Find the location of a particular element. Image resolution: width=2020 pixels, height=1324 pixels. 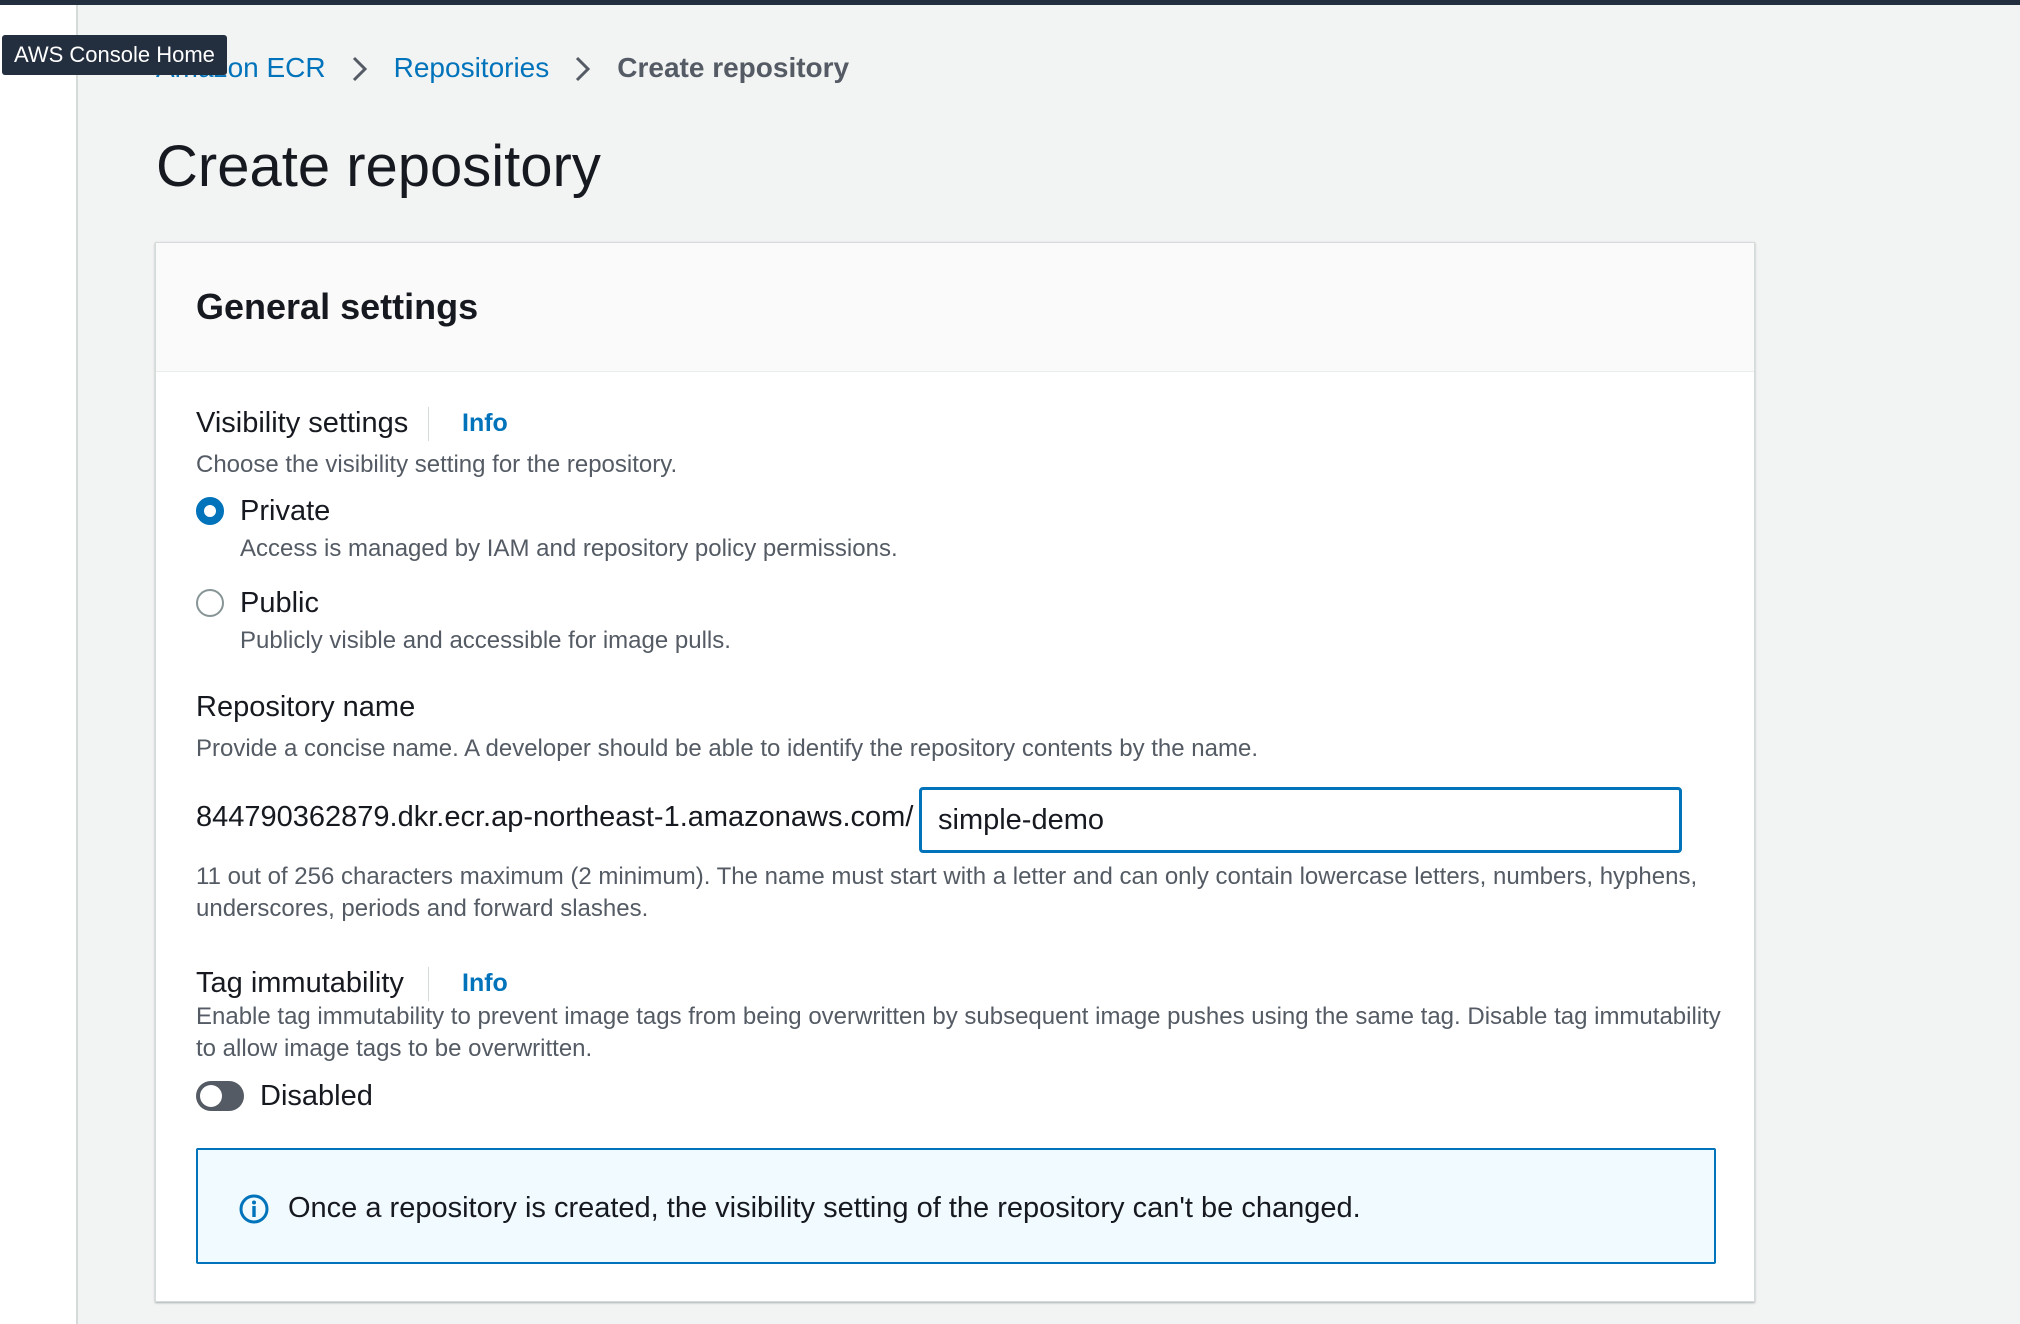

info-circle-icon is located at coordinates (254, 1209).